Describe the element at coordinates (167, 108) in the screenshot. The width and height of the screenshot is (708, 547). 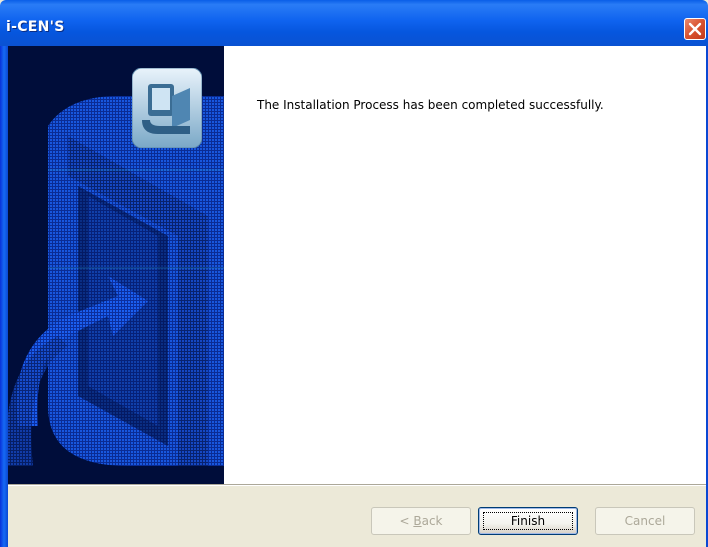
I see `installer-computer-icon` at that location.